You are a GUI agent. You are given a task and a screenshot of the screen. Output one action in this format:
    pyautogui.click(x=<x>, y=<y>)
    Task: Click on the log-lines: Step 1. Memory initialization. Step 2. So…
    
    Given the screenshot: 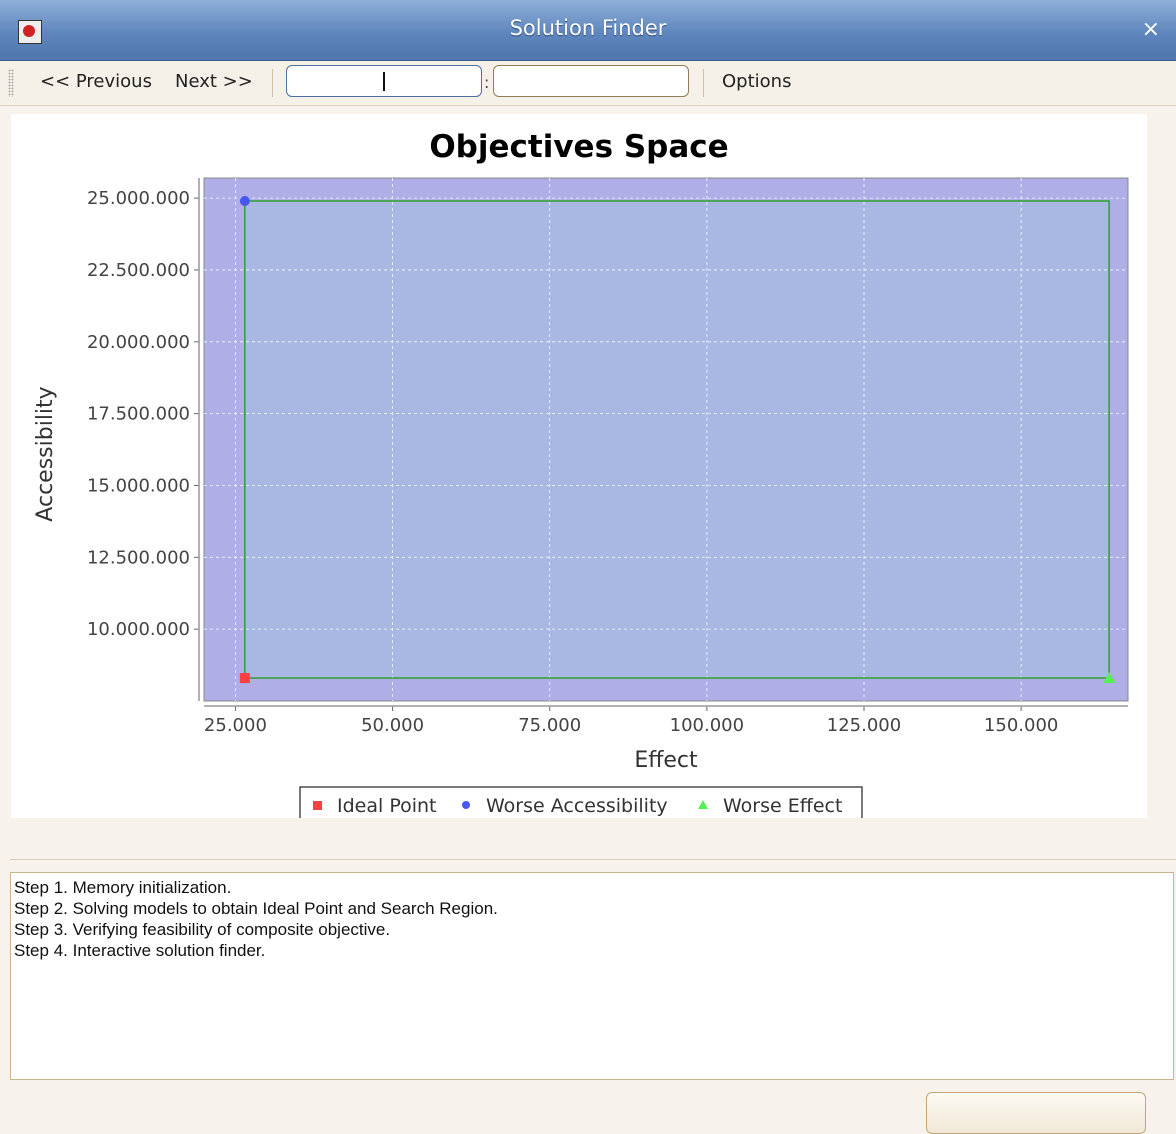 What is the action you would take?
    pyautogui.click(x=592, y=917)
    